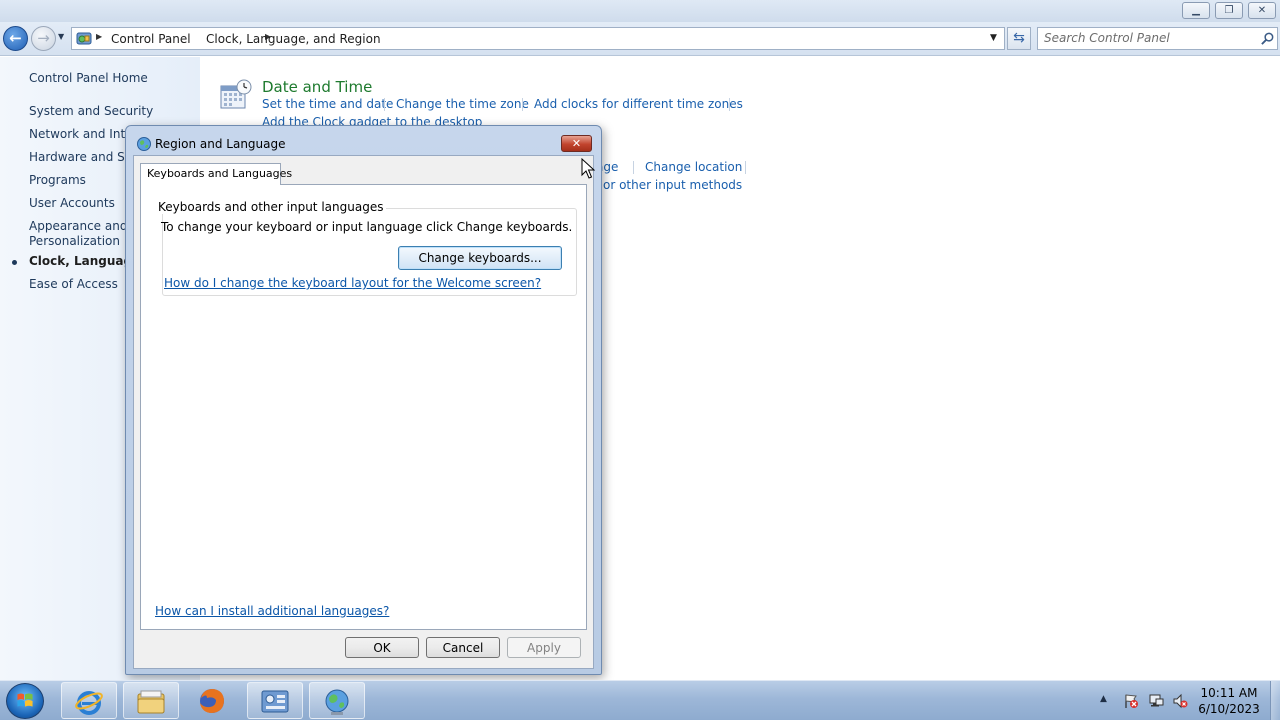 The width and height of the screenshot is (1280, 720). I want to click on taskbar-control-panel, so click(275, 700).